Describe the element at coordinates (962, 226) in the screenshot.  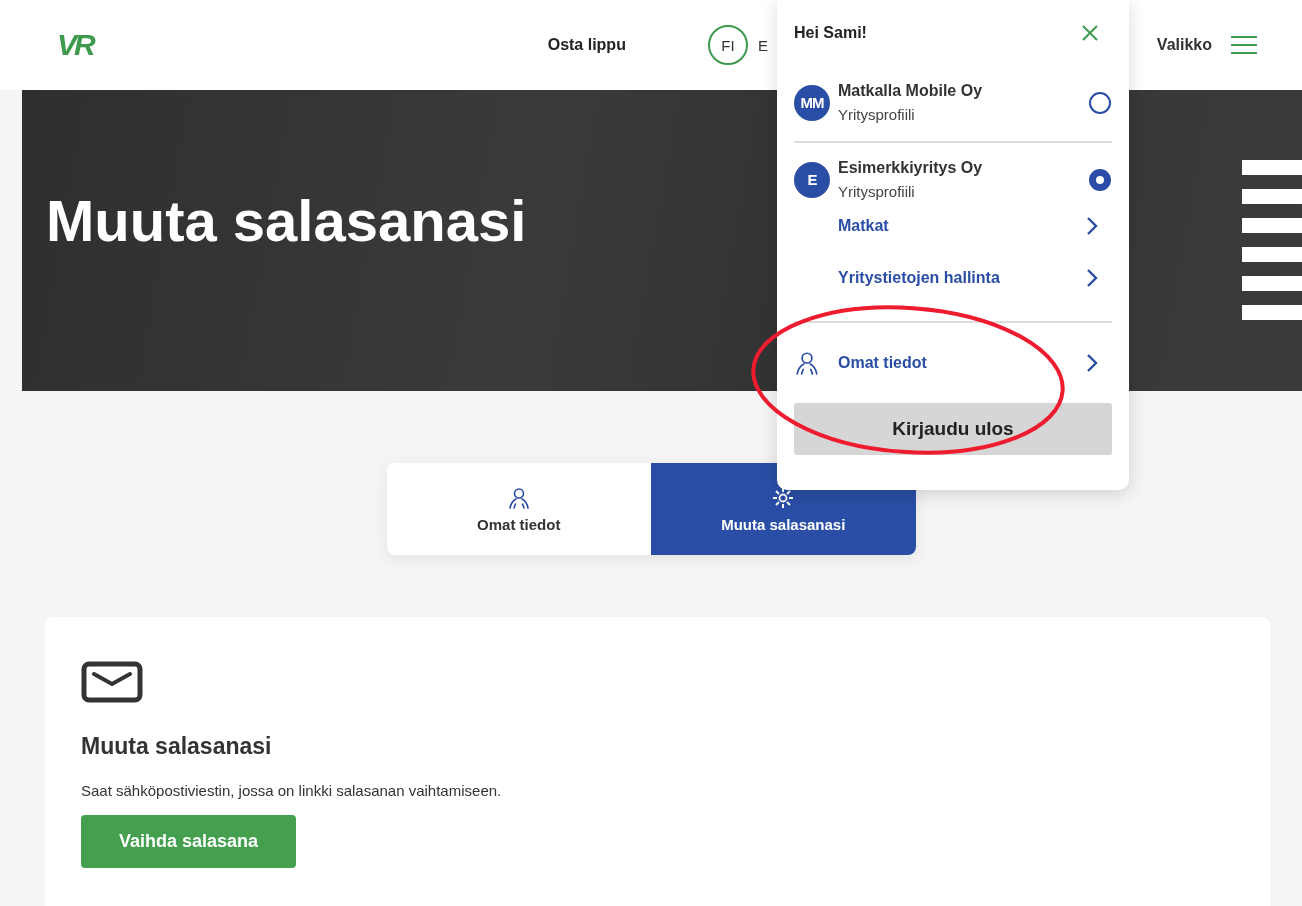
I see `menu-link: Matkat` at that location.